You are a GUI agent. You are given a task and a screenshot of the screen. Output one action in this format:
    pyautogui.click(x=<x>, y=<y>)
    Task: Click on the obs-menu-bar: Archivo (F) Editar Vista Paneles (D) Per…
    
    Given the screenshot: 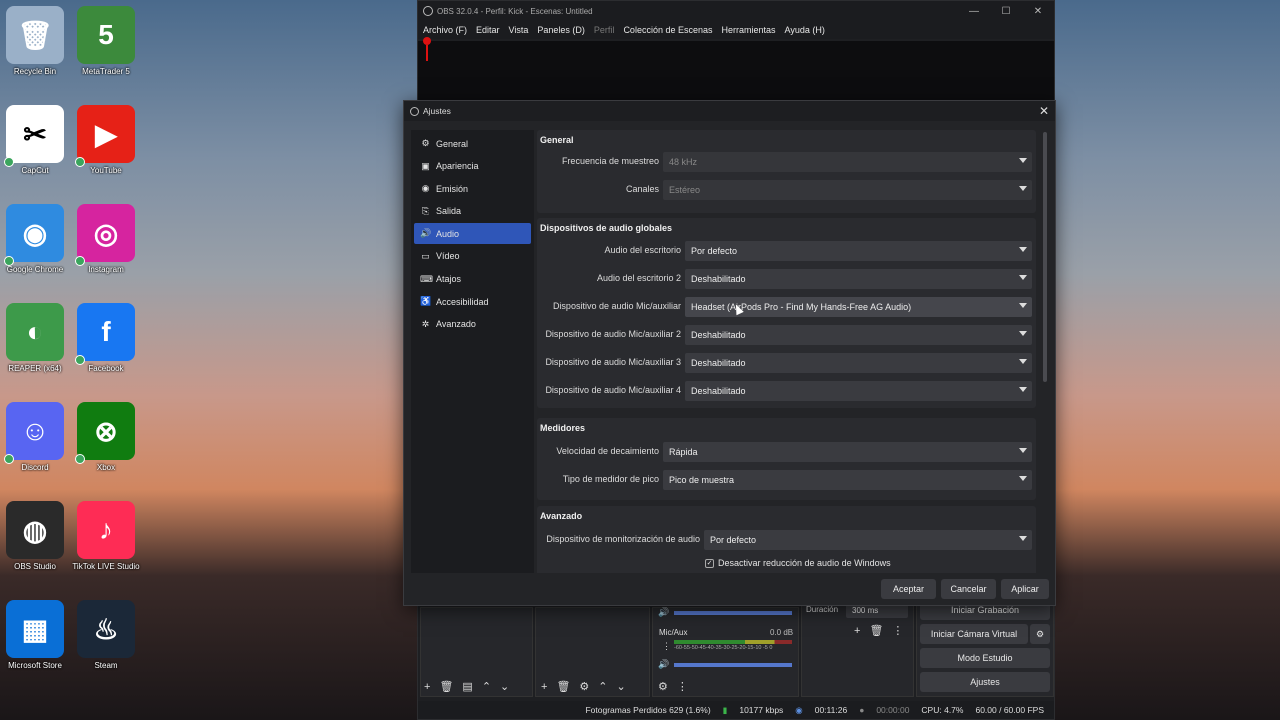 What is the action you would take?
    pyautogui.click(x=736, y=30)
    